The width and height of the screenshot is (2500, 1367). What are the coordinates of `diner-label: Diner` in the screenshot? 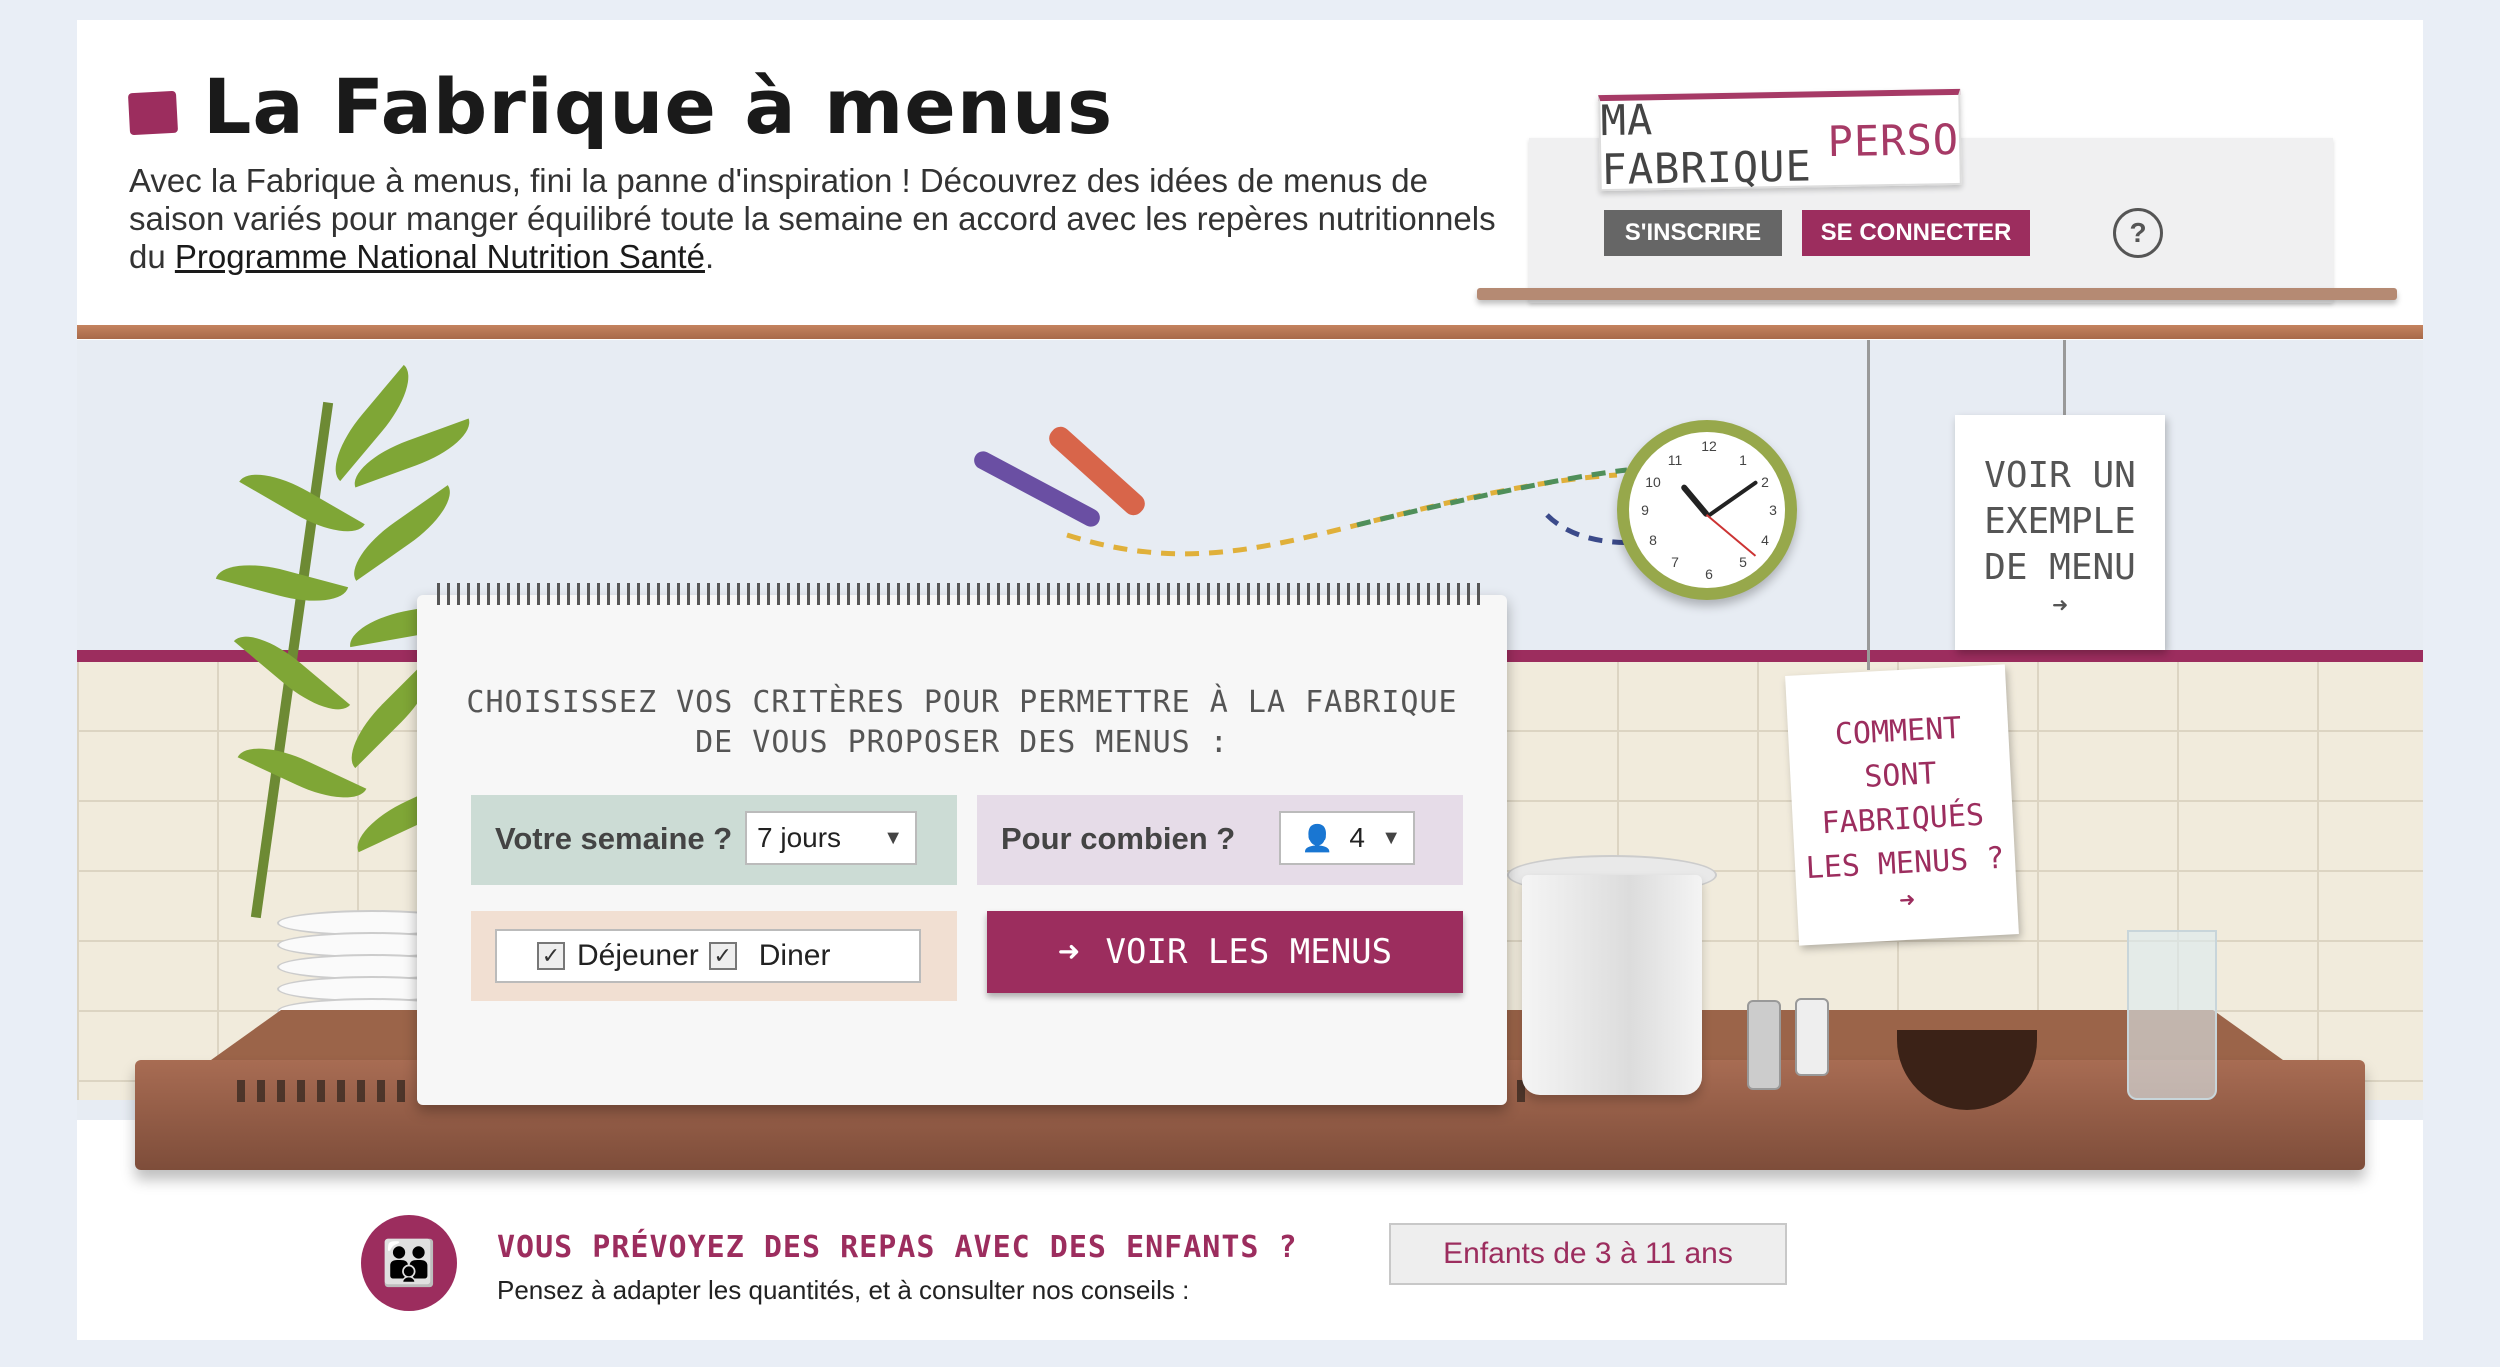 It's located at (794, 955).